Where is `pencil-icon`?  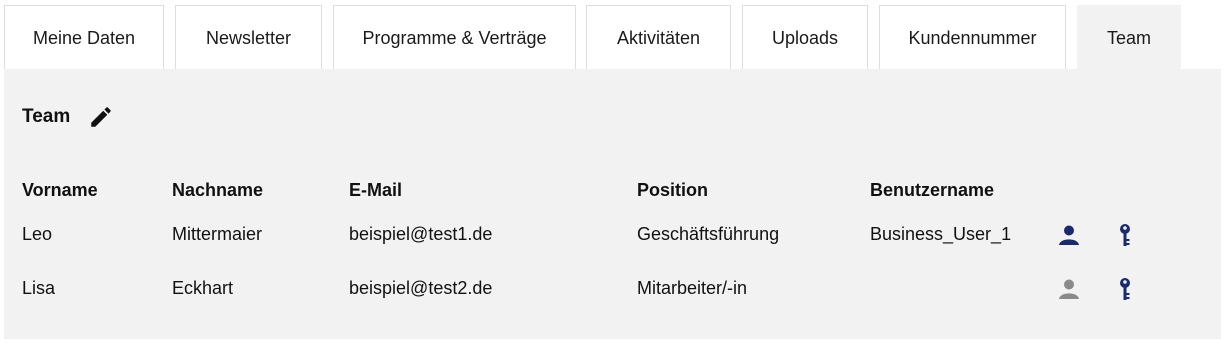
pencil-icon is located at coordinates (101, 117).